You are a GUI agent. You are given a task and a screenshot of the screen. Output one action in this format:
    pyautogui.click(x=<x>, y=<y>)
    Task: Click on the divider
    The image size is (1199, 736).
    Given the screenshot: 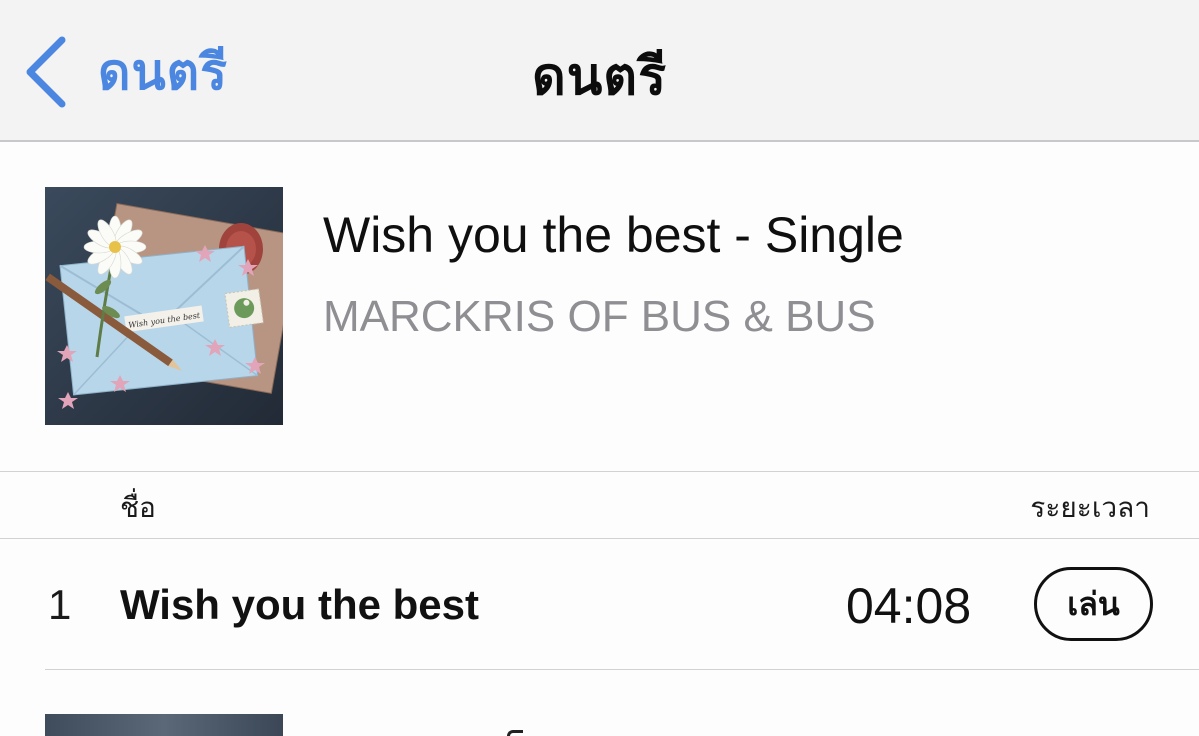 What is the action you would take?
    pyautogui.click(x=622, y=669)
    